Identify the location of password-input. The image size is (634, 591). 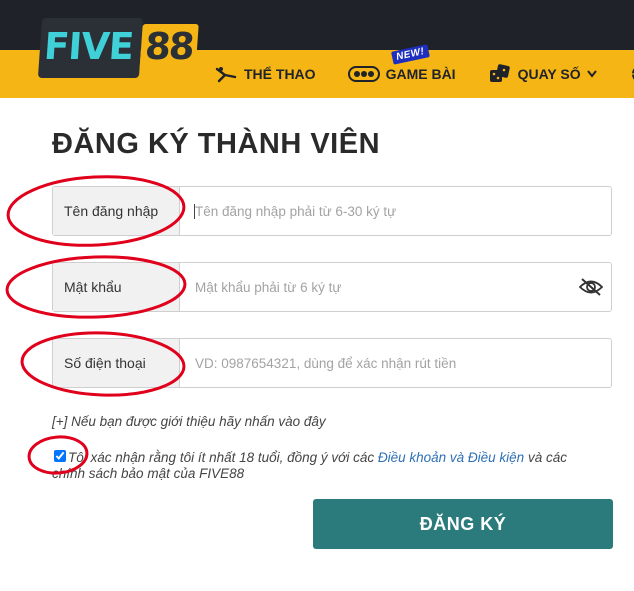
(375, 287).